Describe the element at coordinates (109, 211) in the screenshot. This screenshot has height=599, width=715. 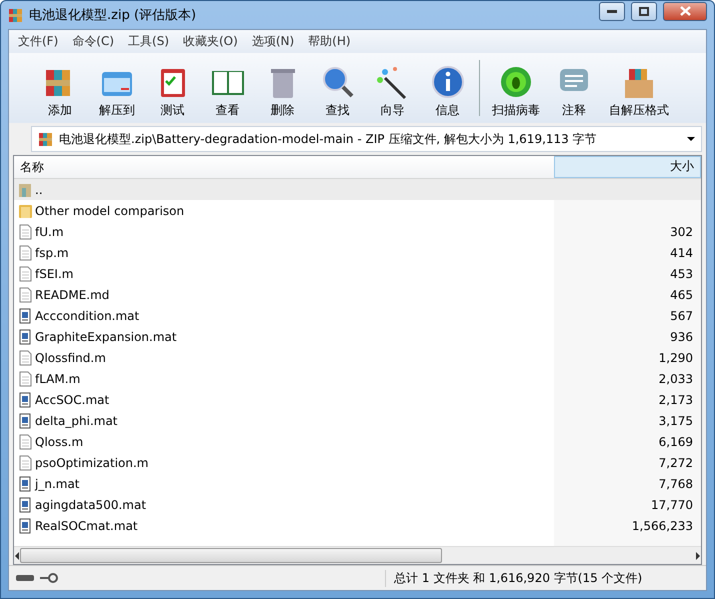
I see `file-name: Other model comparison` at that location.